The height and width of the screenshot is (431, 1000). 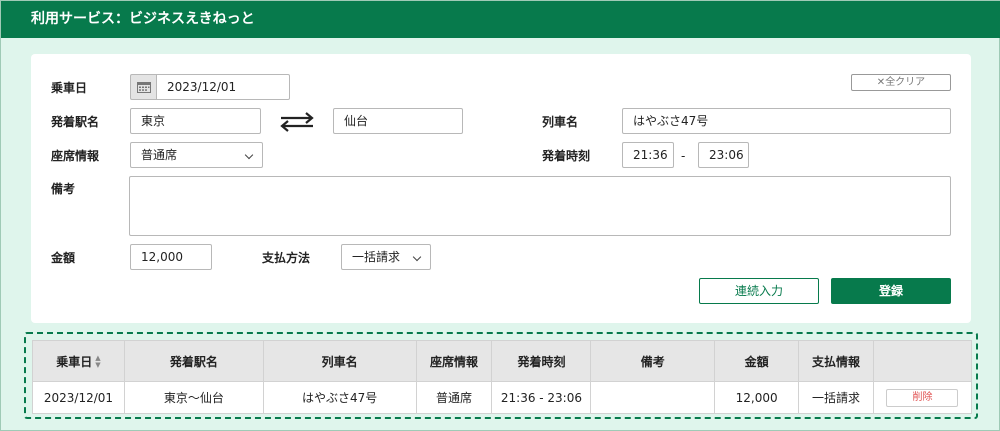 I want to click on remarks-textarea, so click(x=540, y=206).